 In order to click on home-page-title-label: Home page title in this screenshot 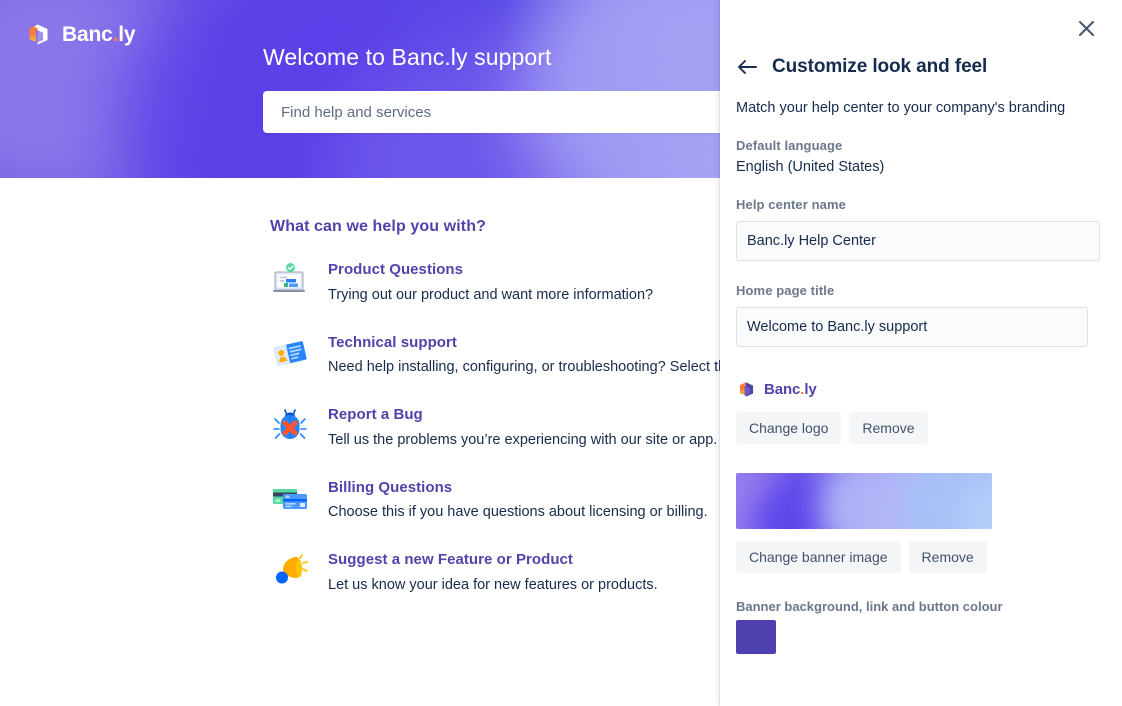, I will do `click(785, 290)`.